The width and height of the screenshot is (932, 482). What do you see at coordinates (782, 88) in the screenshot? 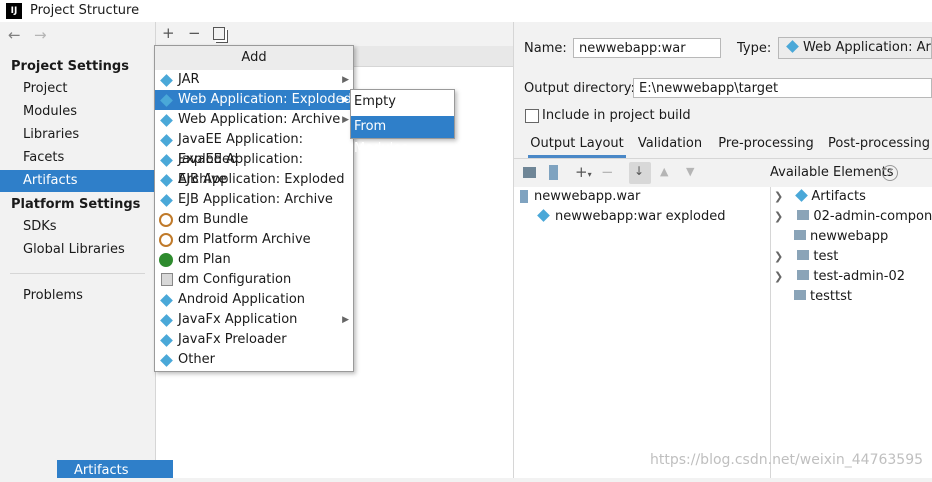
I see `output-directory-field: E:\newwebapp\target` at bounding box center [782, 88].